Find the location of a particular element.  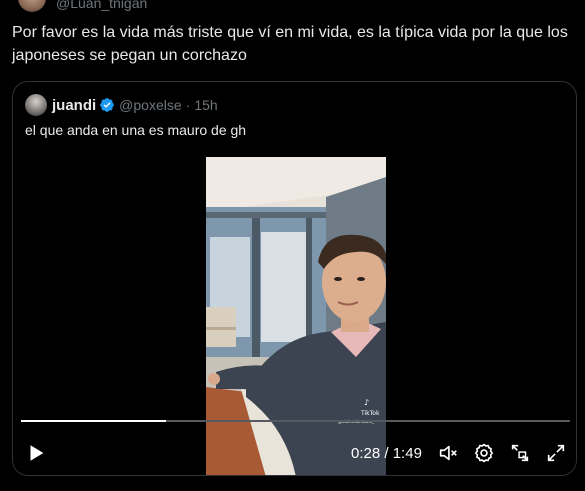

play-icon is located at coordinates (36, 453).